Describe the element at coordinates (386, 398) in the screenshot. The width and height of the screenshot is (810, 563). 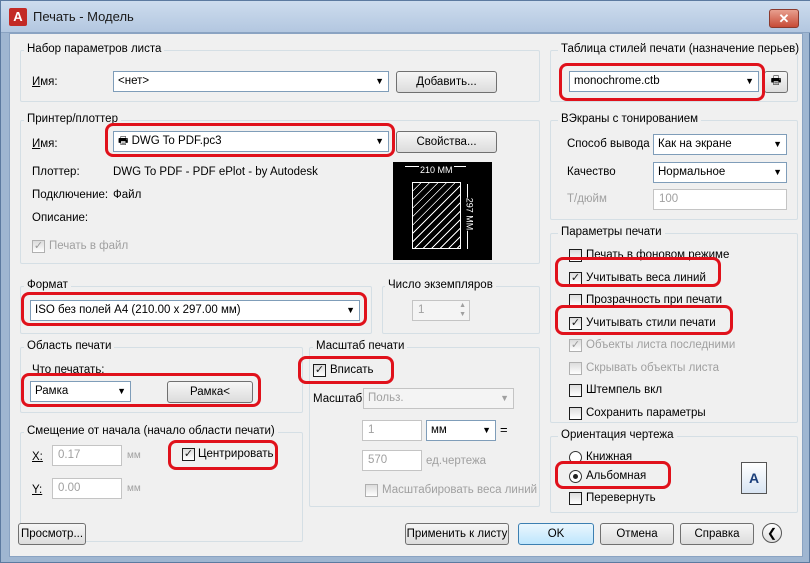
I see `scale-value: Польз.` at that location.